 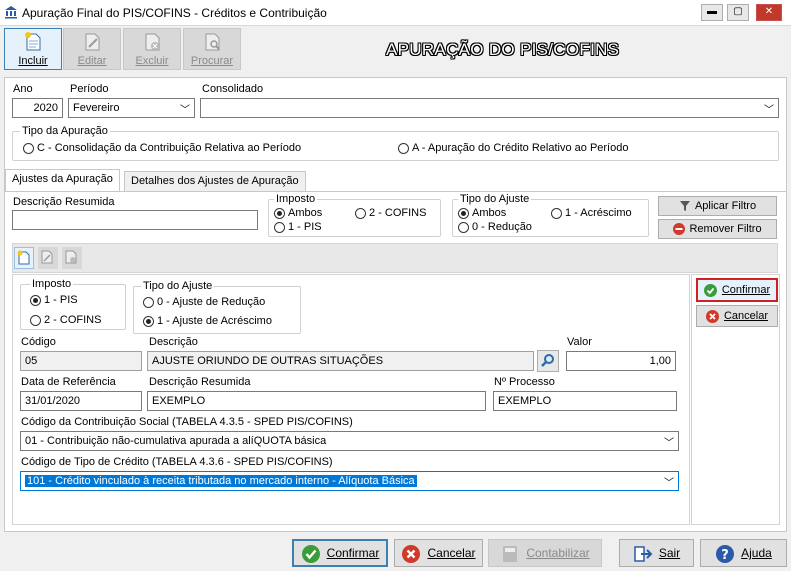 I want to click on remover-filtro-button: Remover Filtro, so click(x=717, y=229).